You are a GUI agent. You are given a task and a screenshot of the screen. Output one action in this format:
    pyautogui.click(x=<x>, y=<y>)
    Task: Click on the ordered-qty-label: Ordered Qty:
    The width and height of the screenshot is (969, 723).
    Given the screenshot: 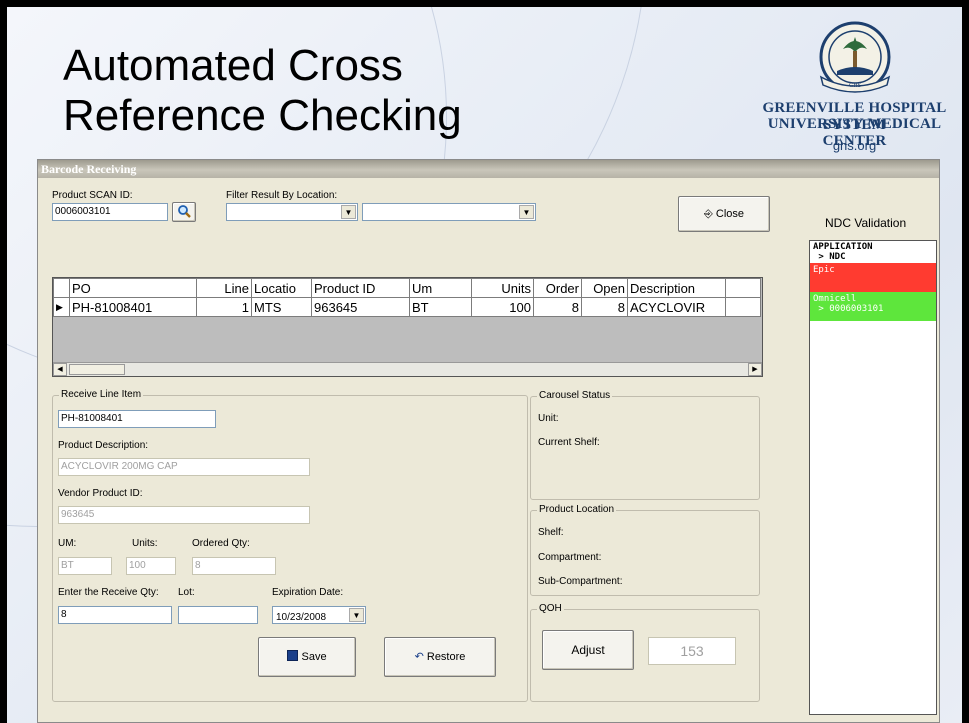 What is the action you would take?
    pyautogui.click(x=221, y=543)
    